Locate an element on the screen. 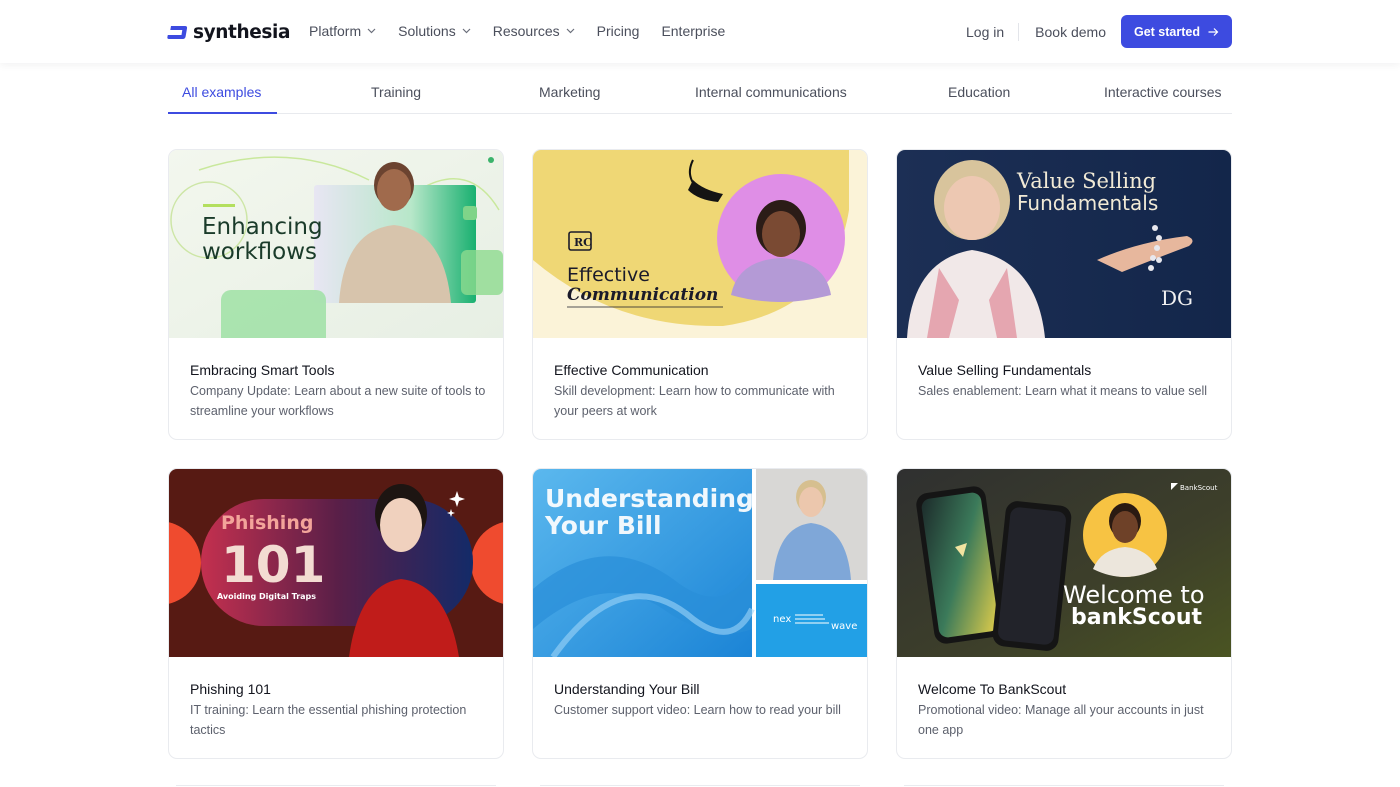  thumb-line1: Value Selling is located at coordinates (1086, 181).